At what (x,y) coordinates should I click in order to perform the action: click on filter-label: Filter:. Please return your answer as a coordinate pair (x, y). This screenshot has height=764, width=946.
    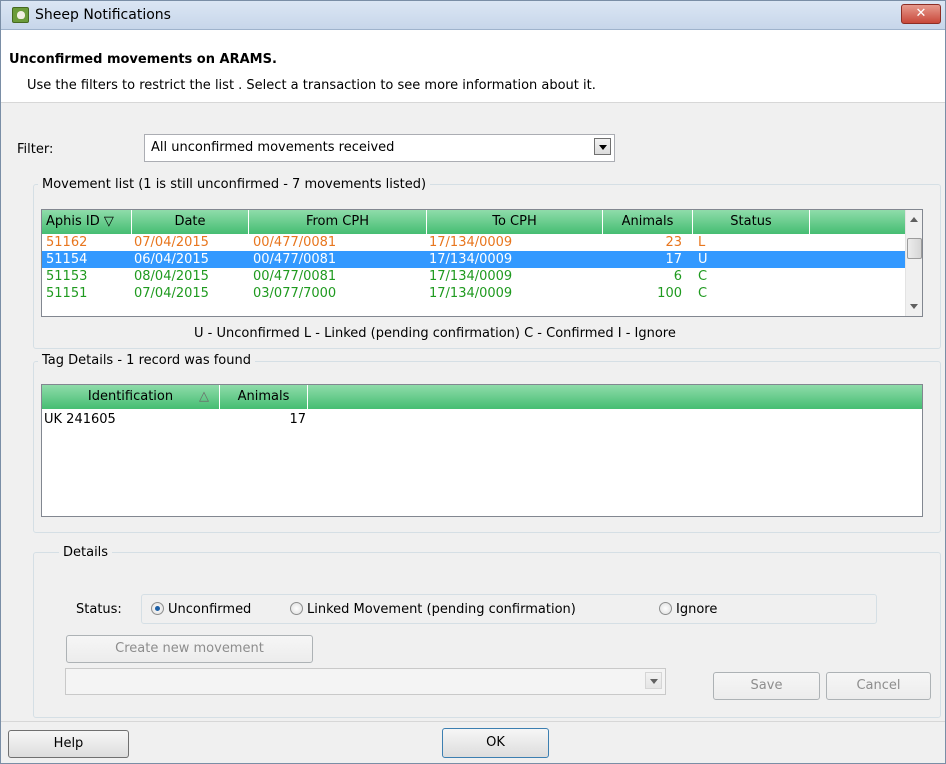
    Looking at the image, I should click on (35, 149).